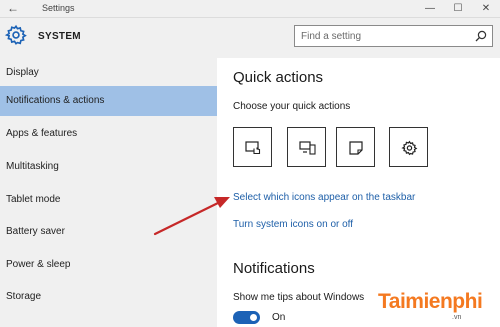 The height and width of the screenshot is (327, 500). I want to click on quick-actions-heading: Quick actions, so click(278, 77).